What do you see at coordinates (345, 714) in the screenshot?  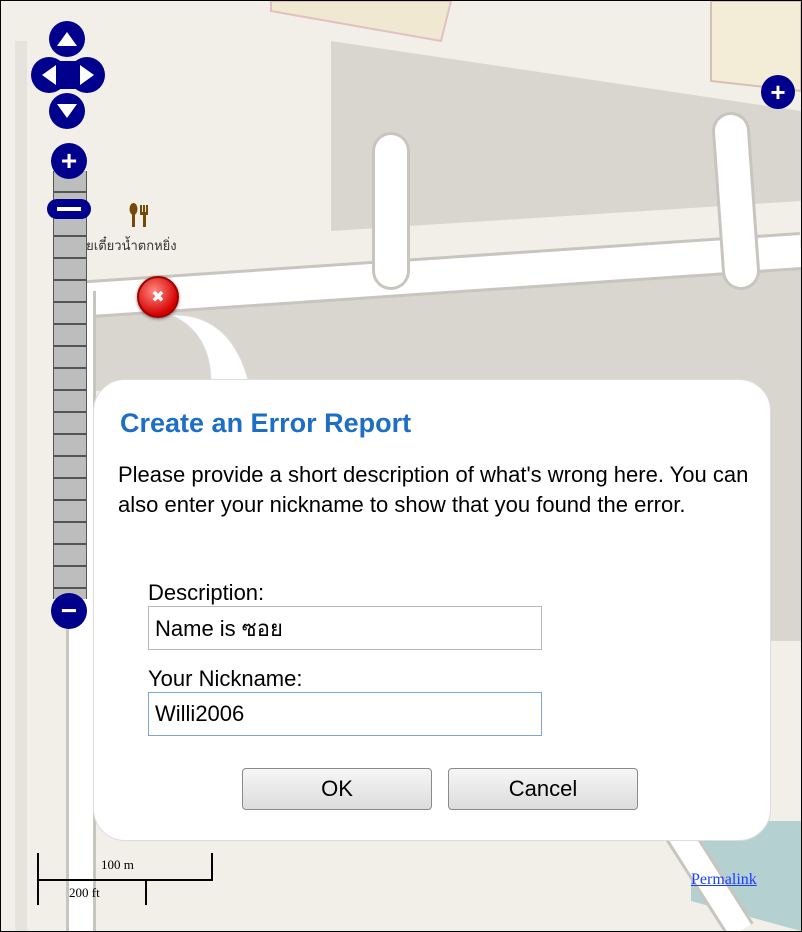 I see `nickname-input` at bounding box center [345, 714].